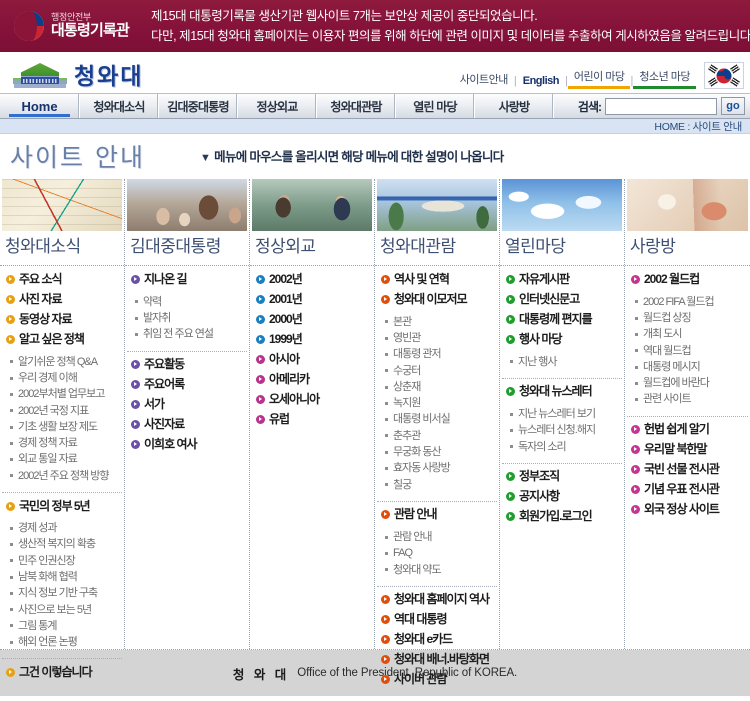 Image resolution: width=750 pixels, height=701 pixels. I want to click on column-title: 청와대소식, so click(62, 248).